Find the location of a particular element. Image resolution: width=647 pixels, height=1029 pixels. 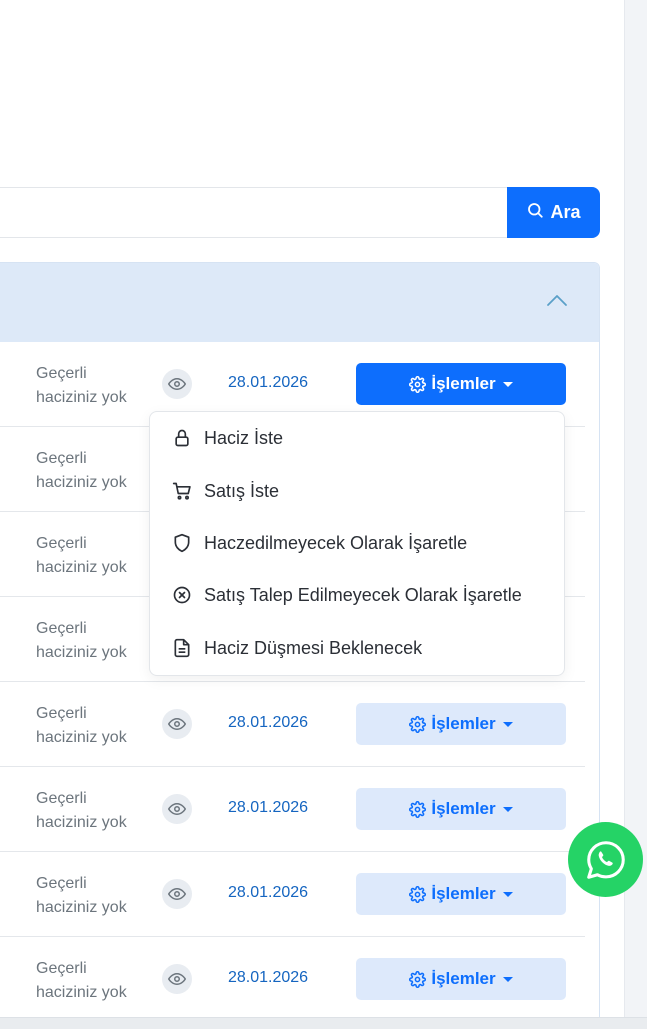

menu-item-haciz-dusmesi: Haciz Düşmesi Beklenecek is located at coordinates (297, 648).